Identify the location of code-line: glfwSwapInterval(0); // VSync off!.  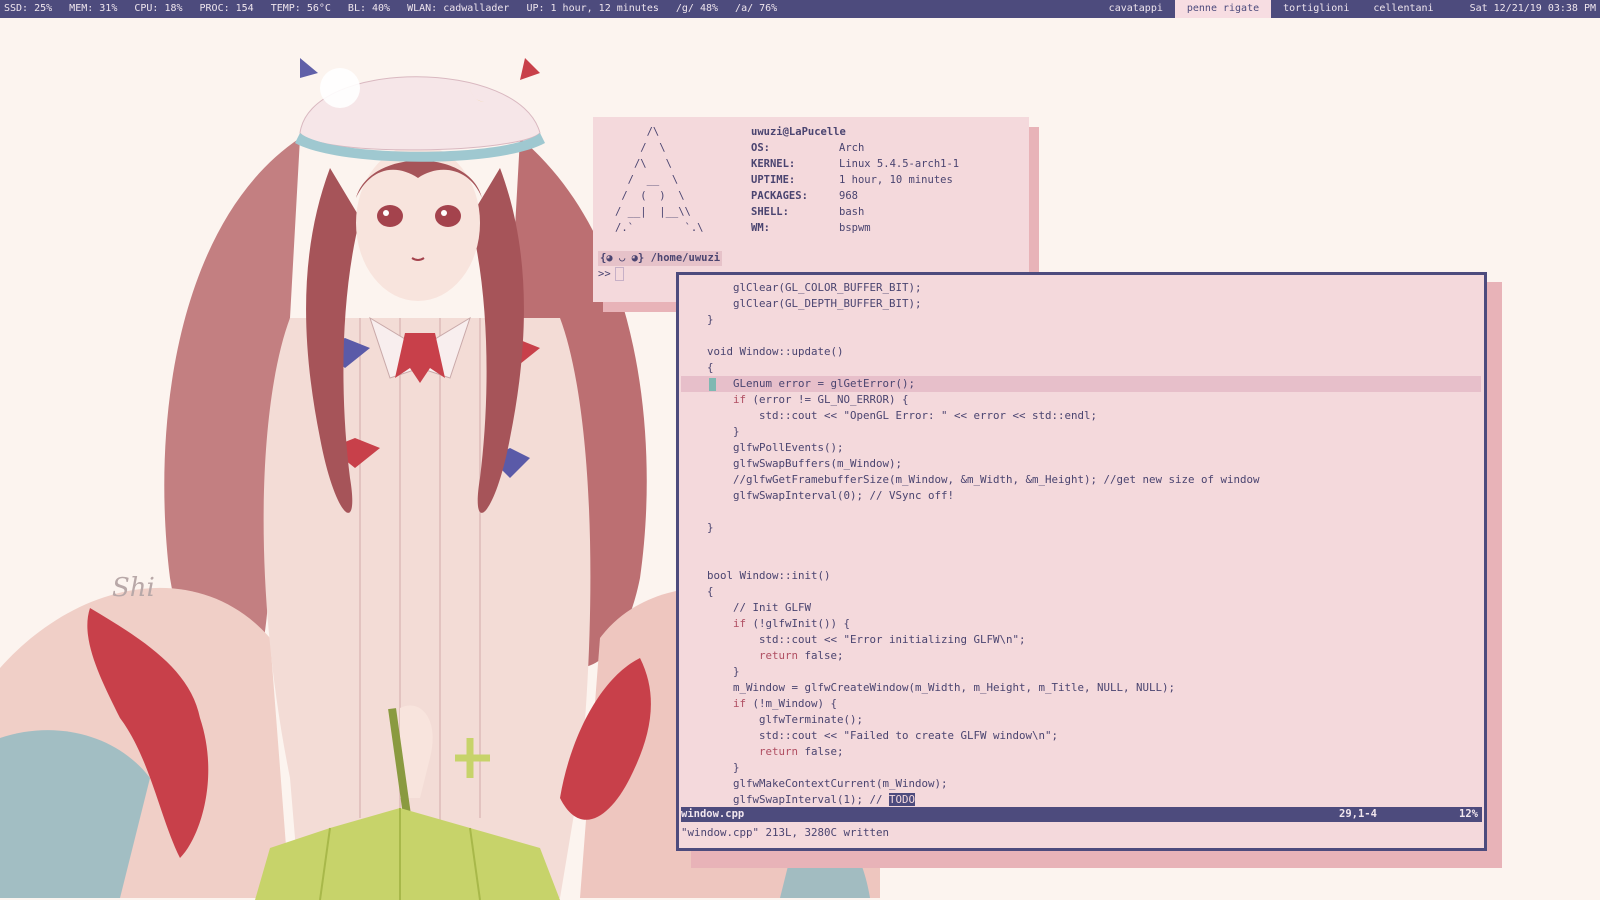
(1081, 496).